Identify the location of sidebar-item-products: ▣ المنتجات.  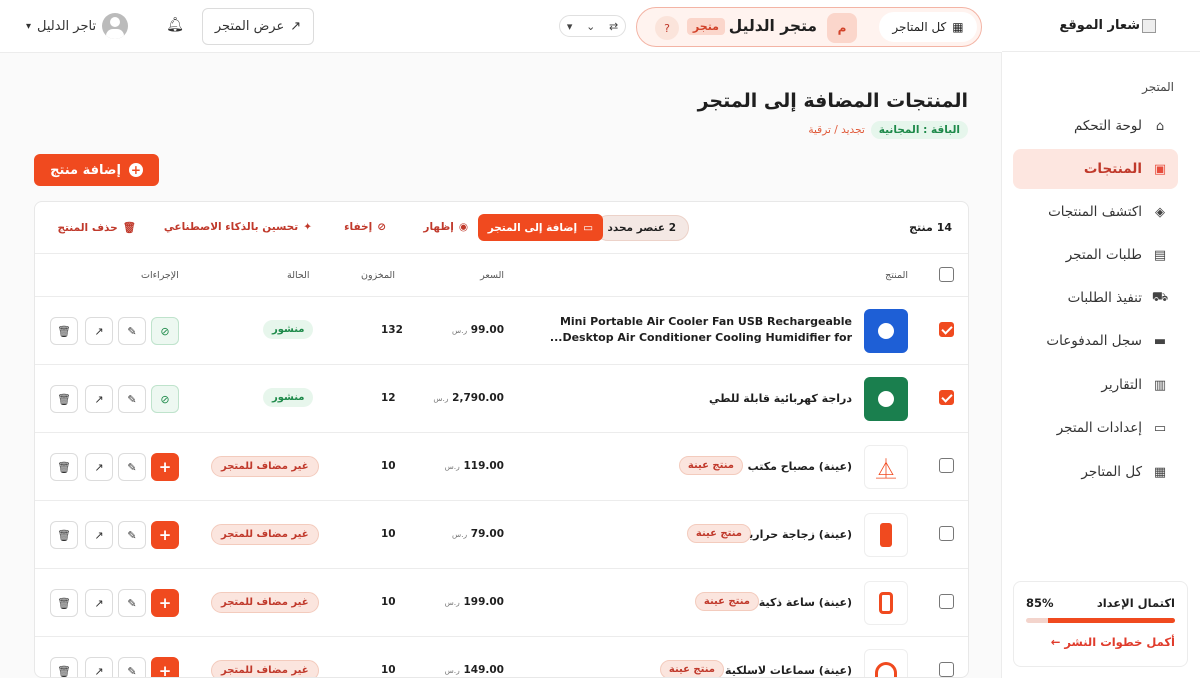
(1095, 169).